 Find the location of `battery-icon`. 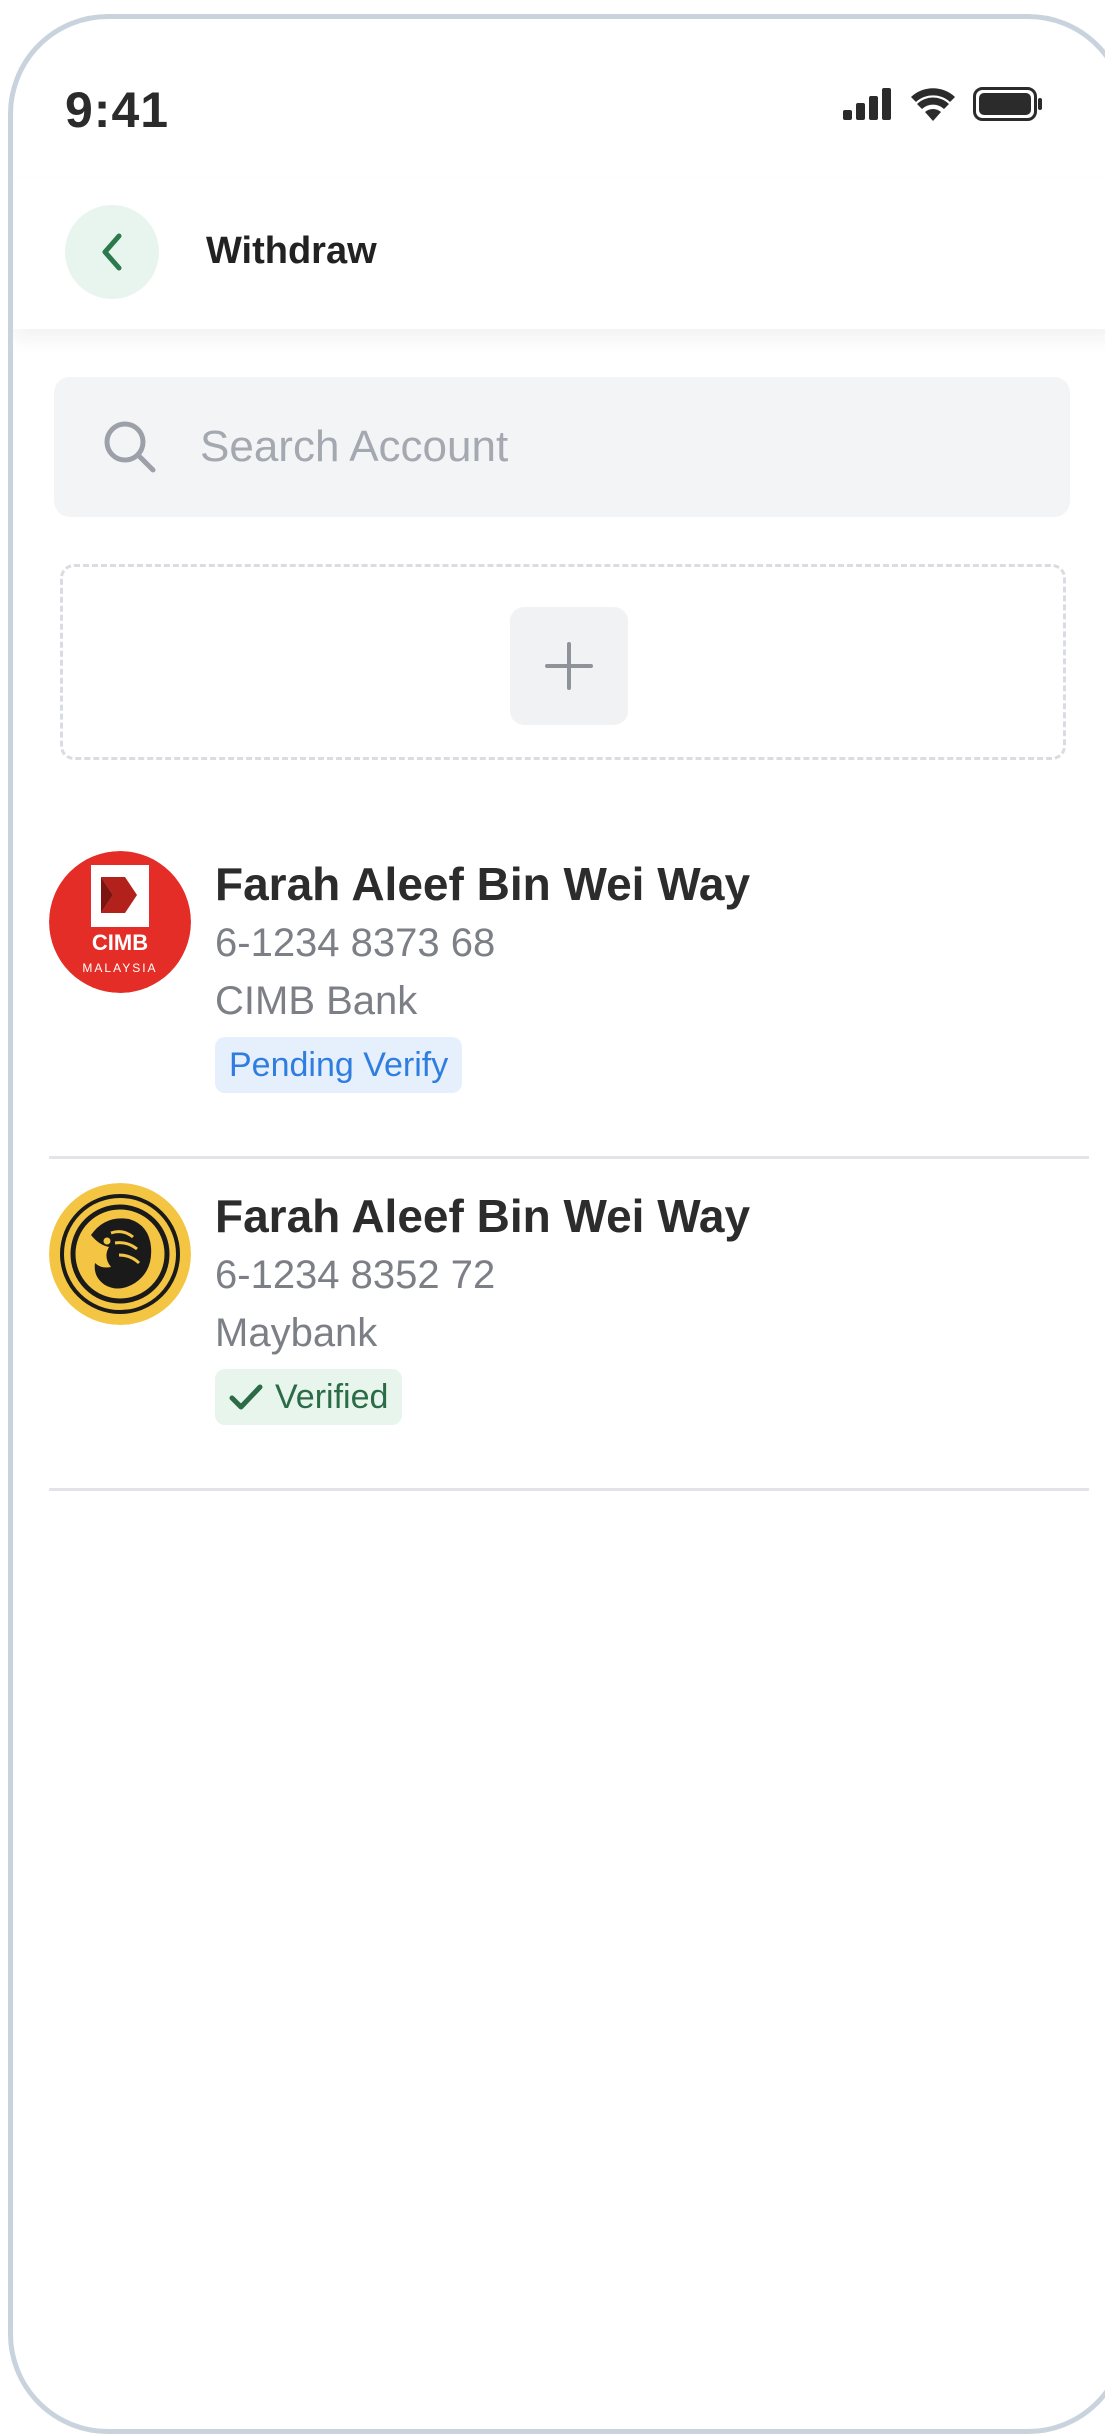

battery-icon is located at coordinates (1007, 104).